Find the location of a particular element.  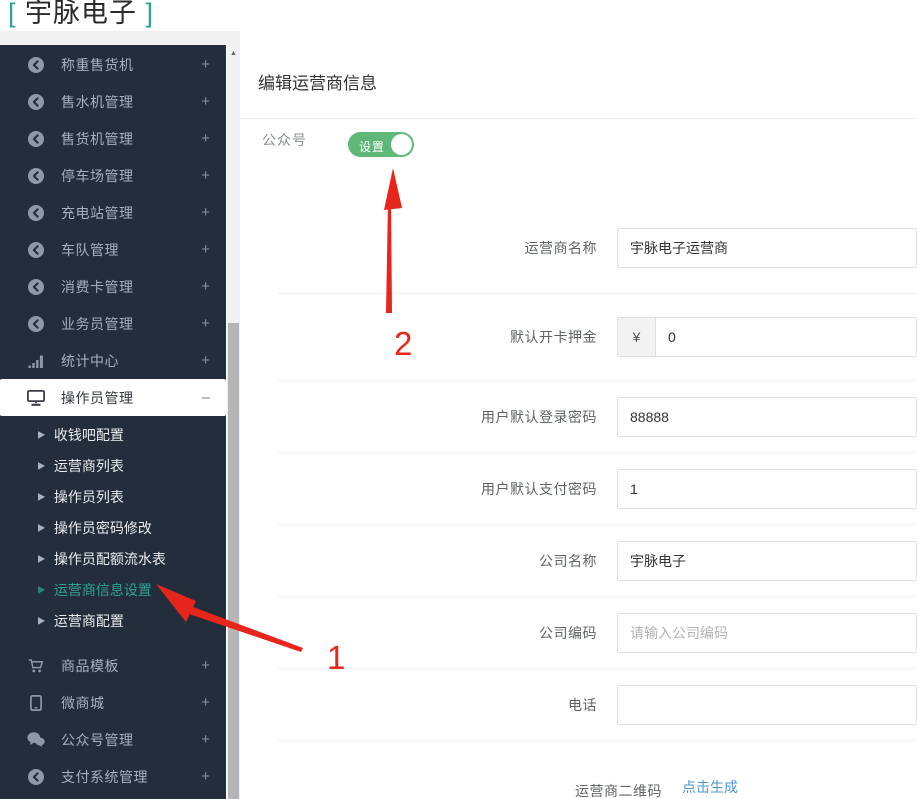

sidebar-subitem-operator-config: ▶ 运营商配置 is located at coordinates (113, 620).